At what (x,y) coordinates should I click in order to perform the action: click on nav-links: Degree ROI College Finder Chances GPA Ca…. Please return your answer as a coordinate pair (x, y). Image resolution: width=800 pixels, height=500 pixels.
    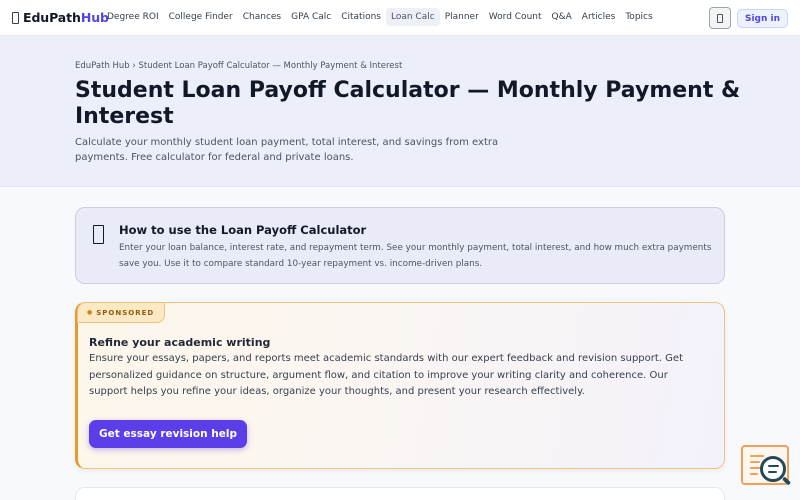
    Looking at the image, I should click on (380, 17).